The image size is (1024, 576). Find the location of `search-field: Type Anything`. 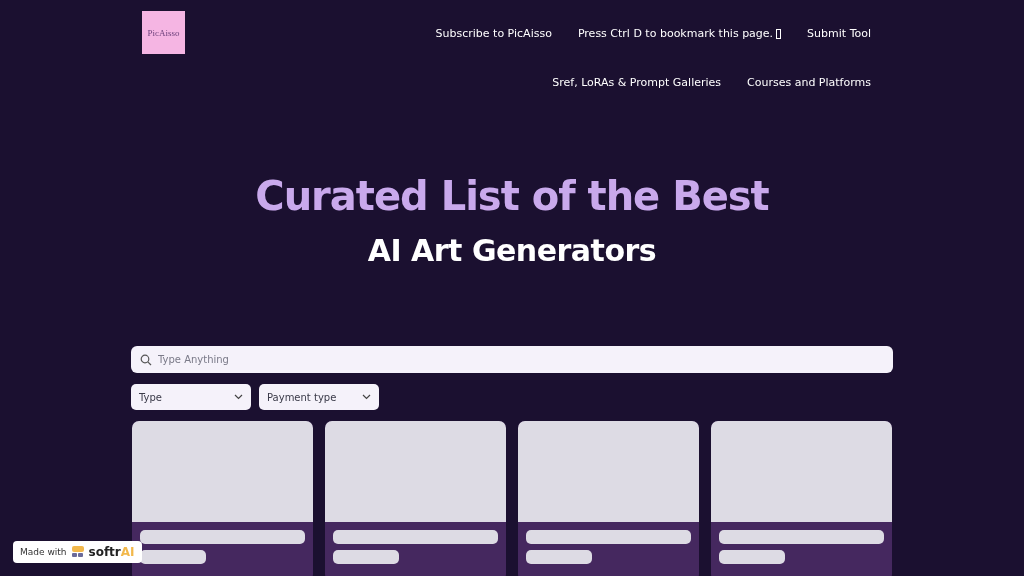

search-field: Type Anything is located at coordinates (512, 359).